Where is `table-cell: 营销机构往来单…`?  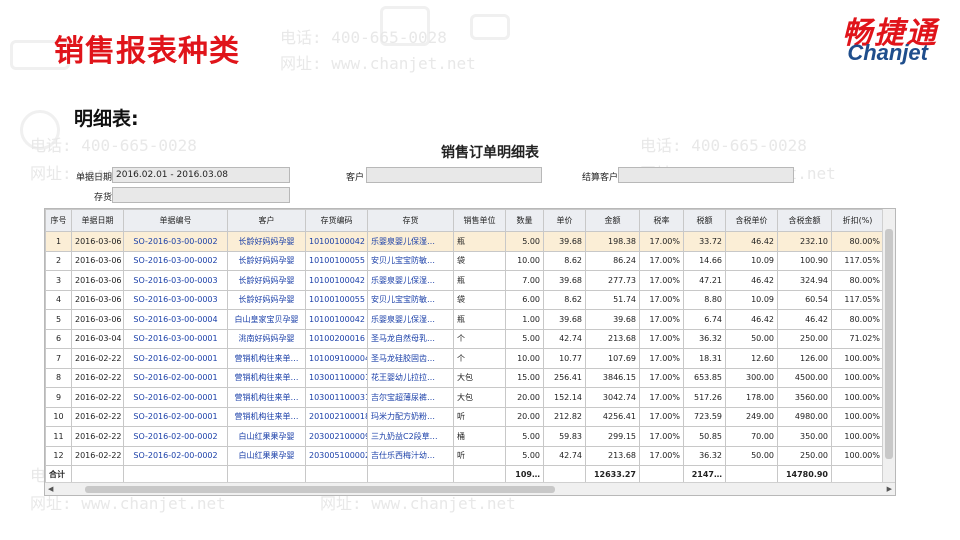
table-cell: 营销机构往来单… is located at coordinates (266, 416).